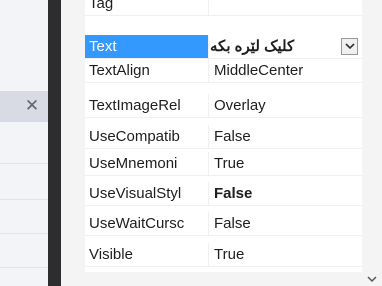 The image size is (382, 286). I want to click on panel-splitter, so click(54, 143).